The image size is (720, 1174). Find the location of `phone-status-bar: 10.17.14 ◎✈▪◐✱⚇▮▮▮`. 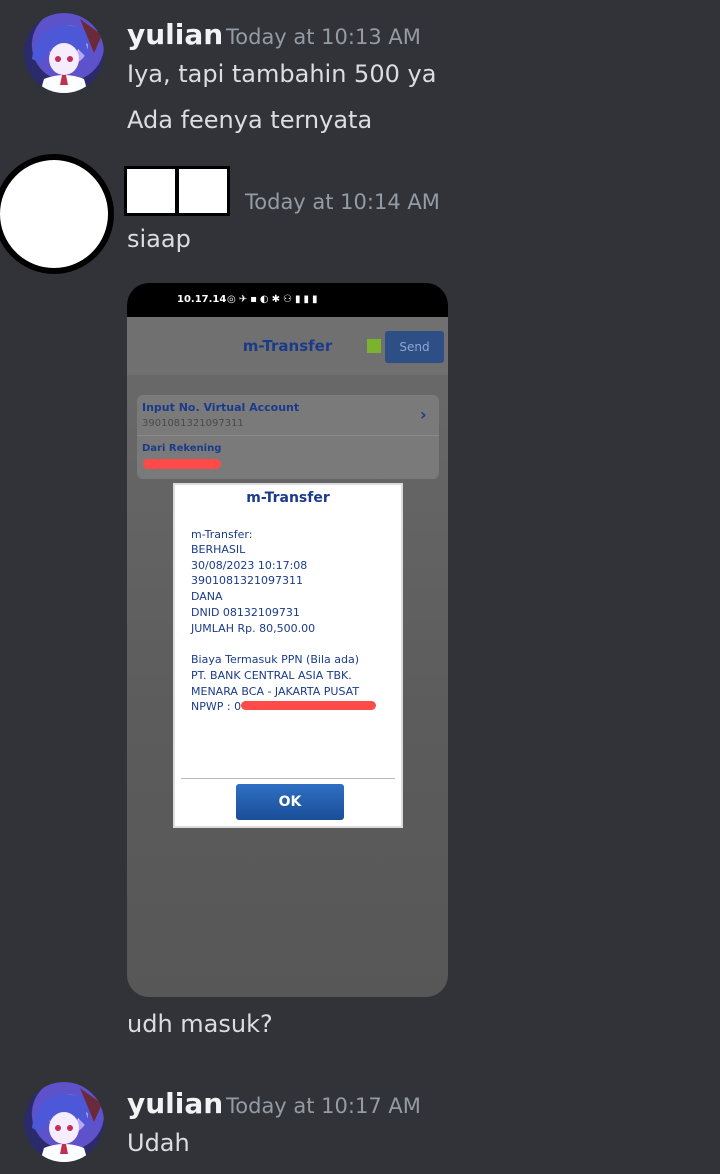

phone-status-bar: 10.17.14 ◎✈▪◐✱⚇▮▮▮ is located at coordinates (287, 300).